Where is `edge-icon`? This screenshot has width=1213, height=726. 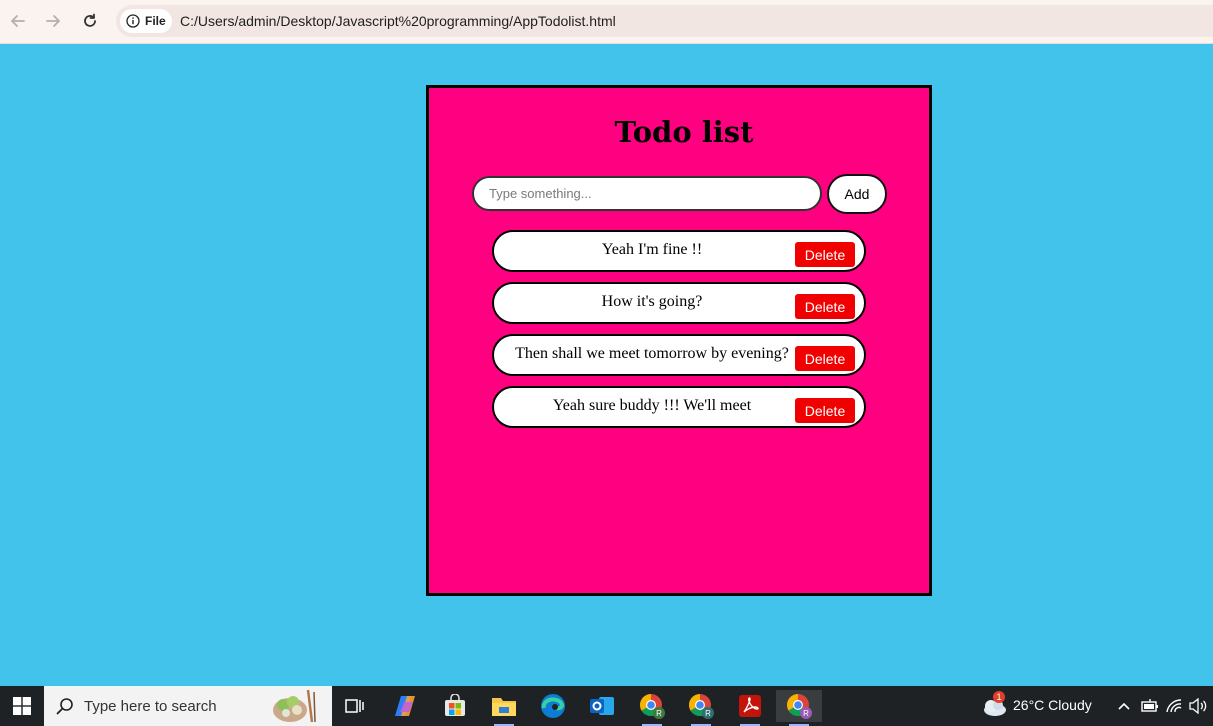
edge-icon is located at coordinates (553, 706).